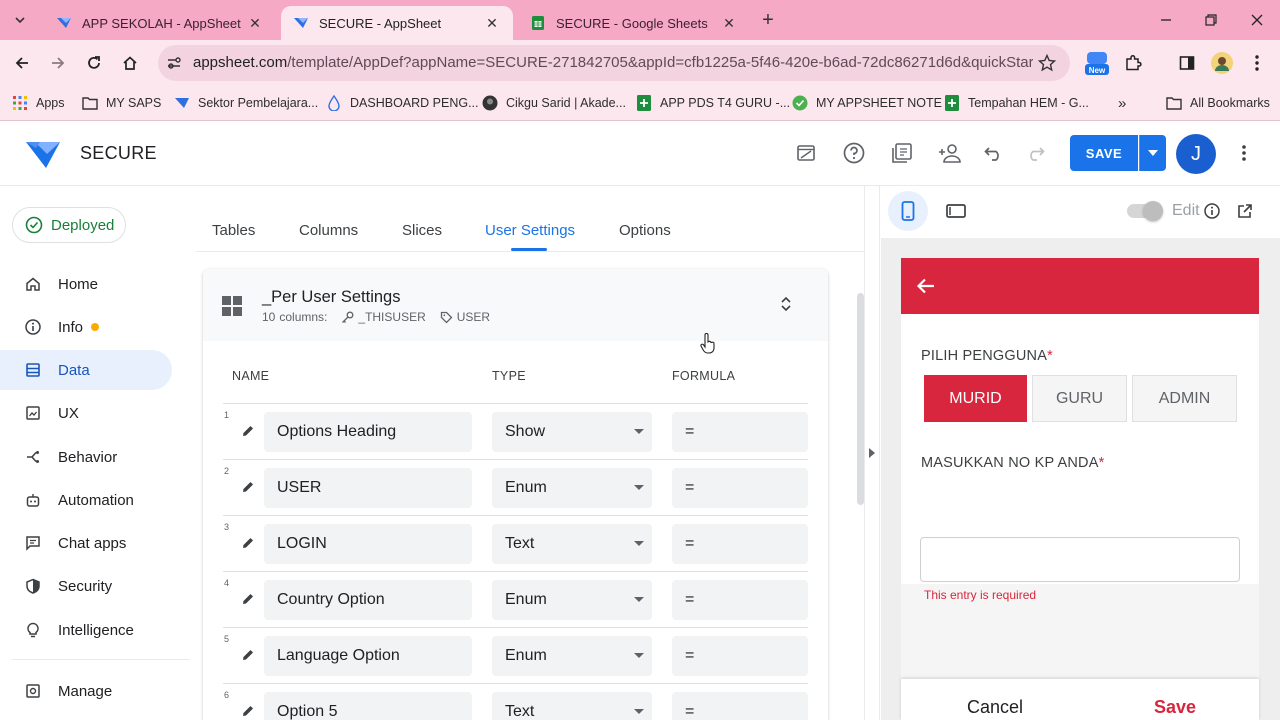 The height and width of the screenshot is (720, 1280). Describe the element at coordinates (634, 23) in the screenshot. I see `browser-tab-google-sheets: SECURE - Google Sheets ✕` at that location.